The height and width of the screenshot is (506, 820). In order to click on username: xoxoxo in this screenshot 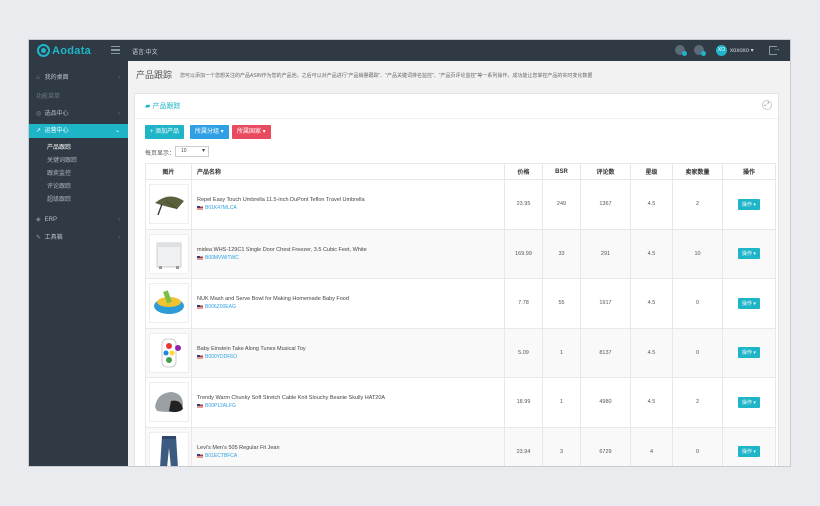, I will do `click(740, 51)`.